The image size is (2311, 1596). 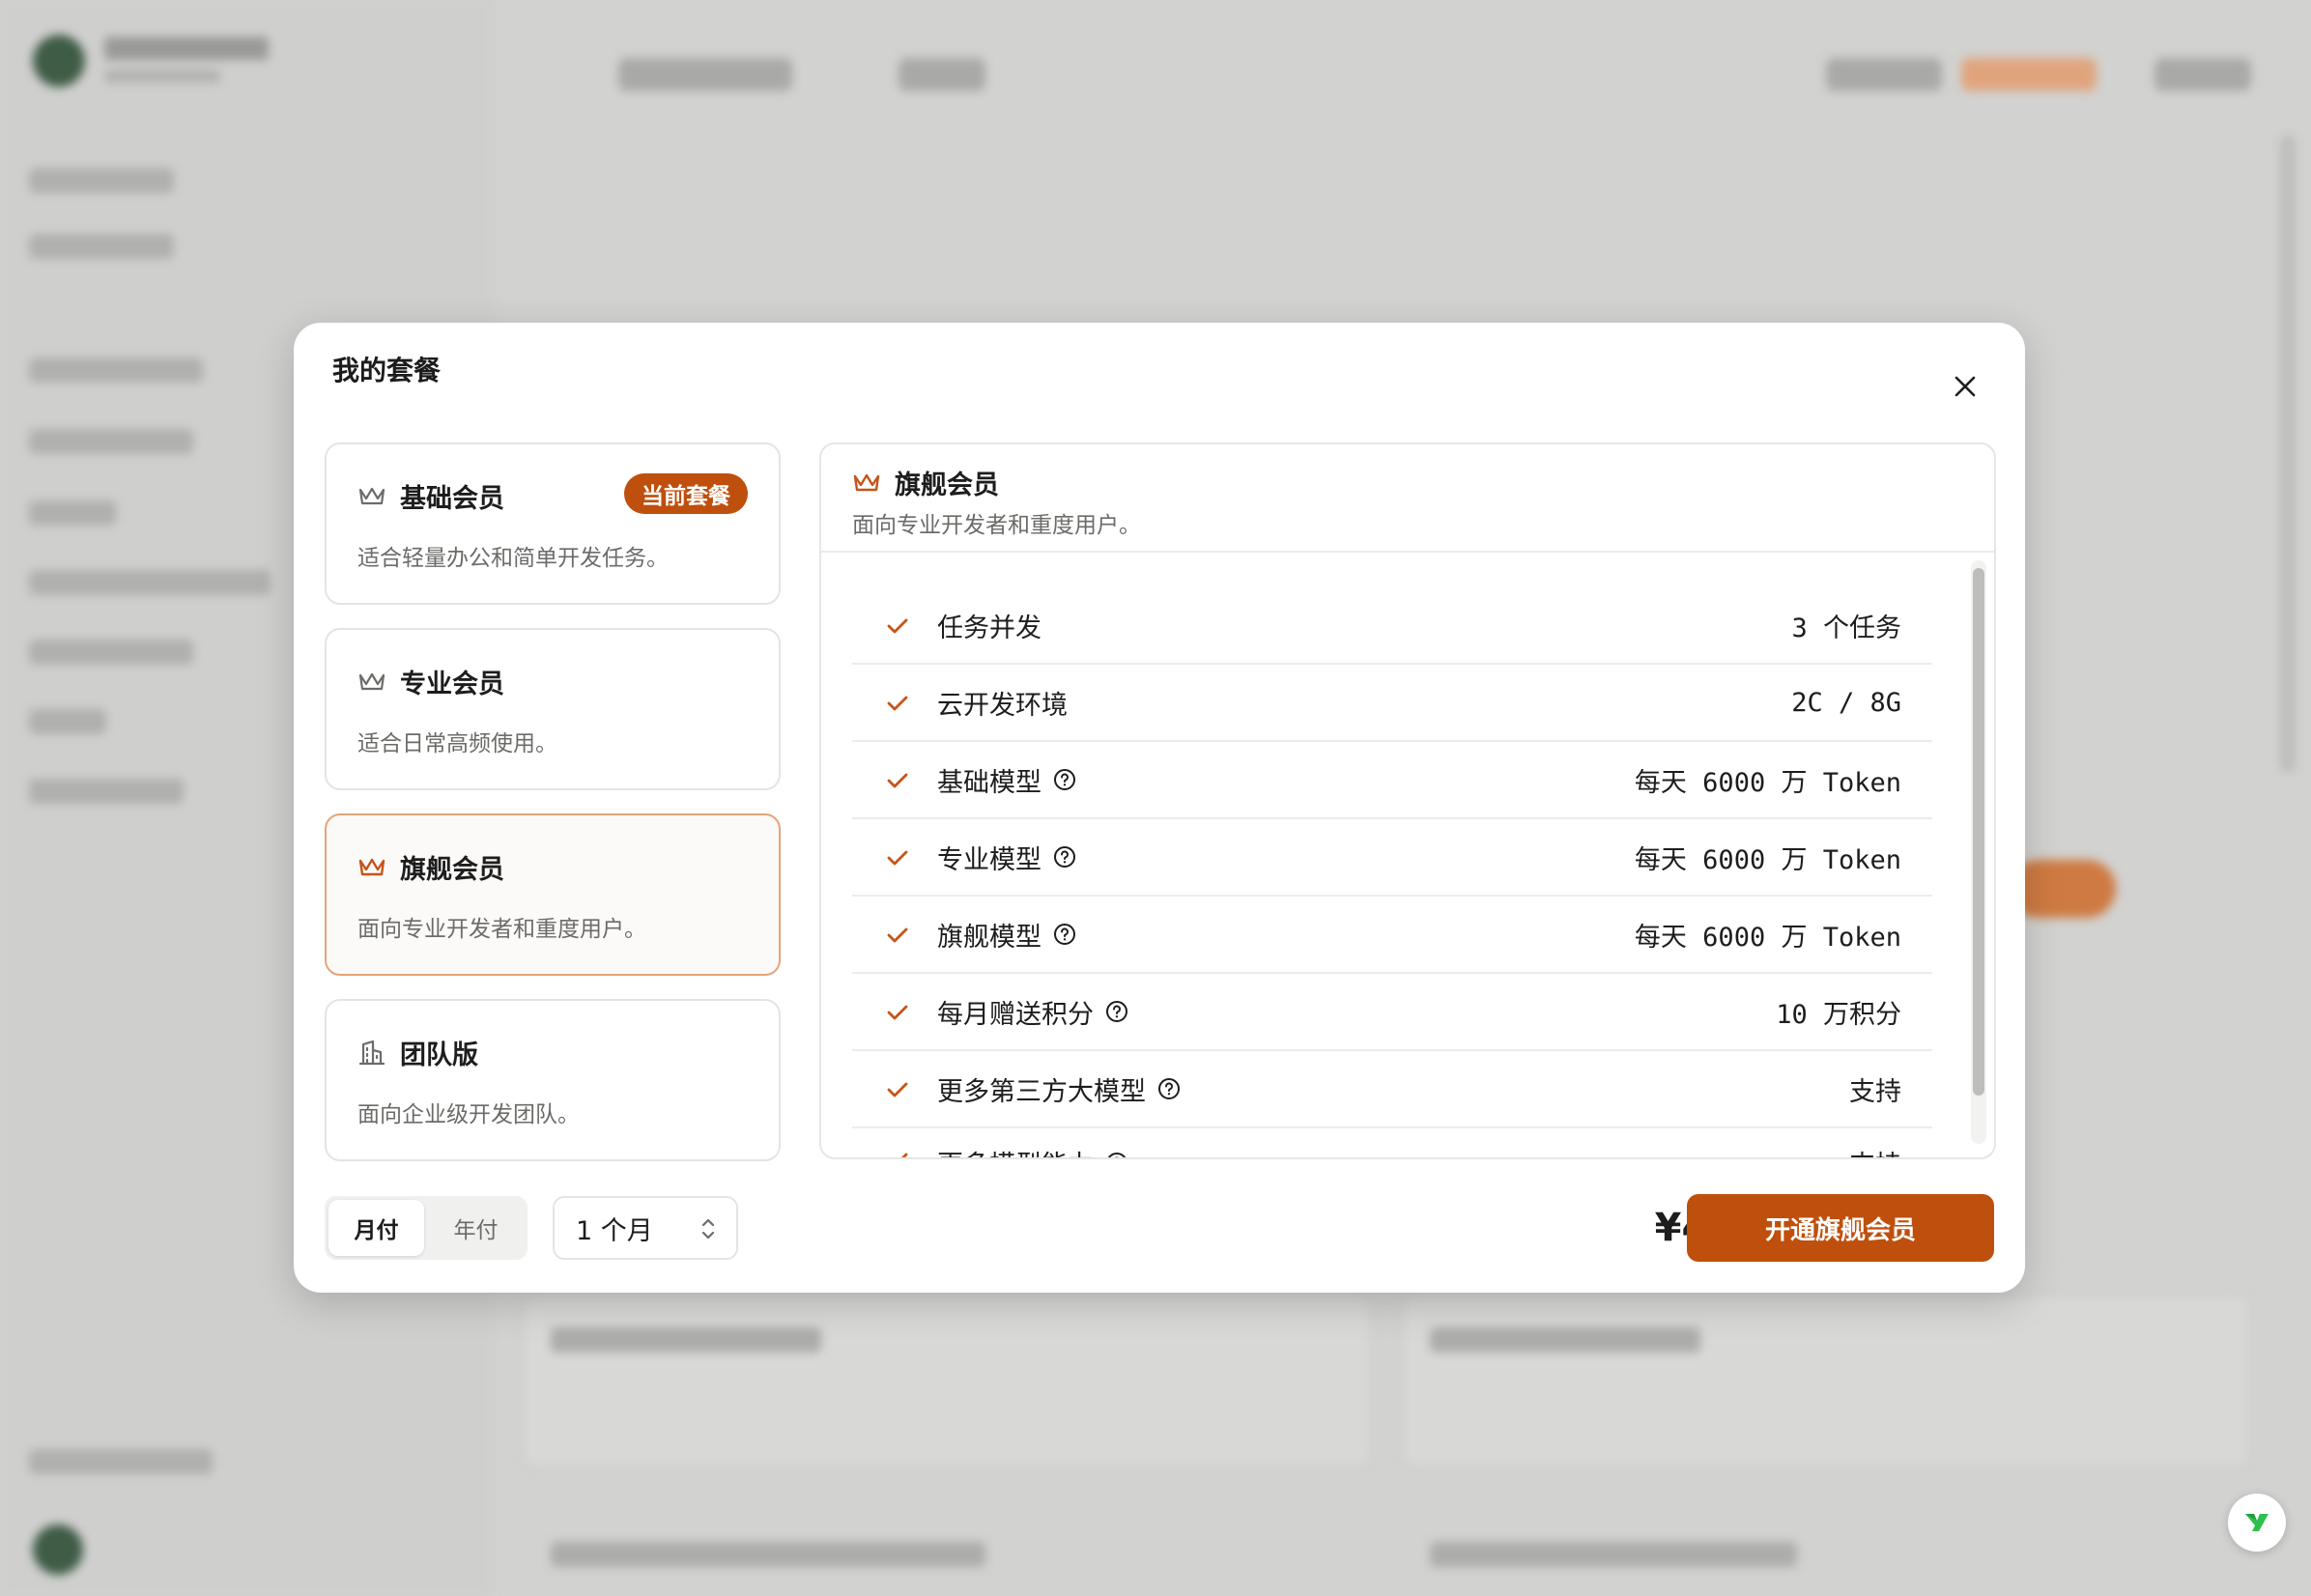 What do you see at coordinates (553, 524) in the screenshot?
I see `plan-card-basic: 基础会员 当前套餐 适合轻量办公和简单开发任务。` at bounding box center [553, 524].